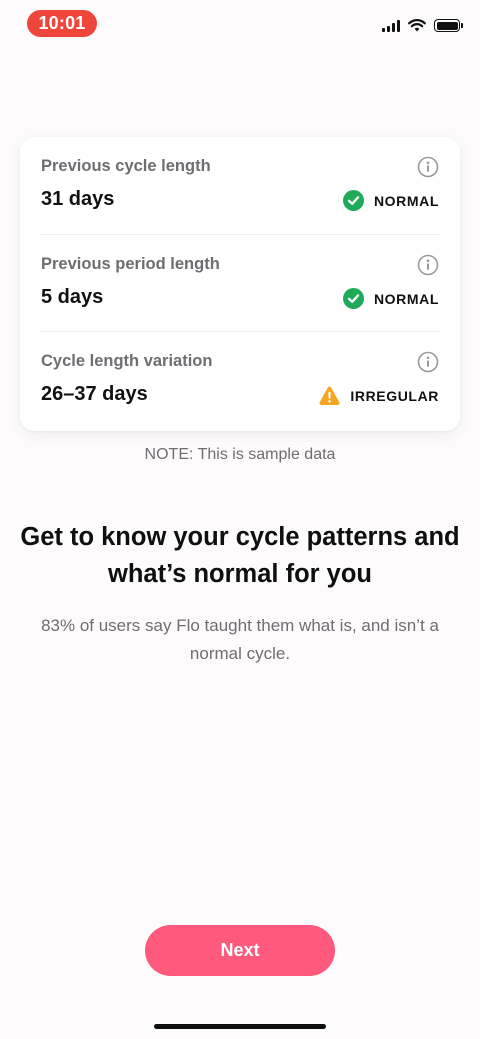 This screenshot has height=1039, width=480. What do you see at coordinates (240, 185) in the screenshot?
I see `metric-row-cycle-length: Previous cycle length 31 days NORMAL` at bounding box center [240, 185].